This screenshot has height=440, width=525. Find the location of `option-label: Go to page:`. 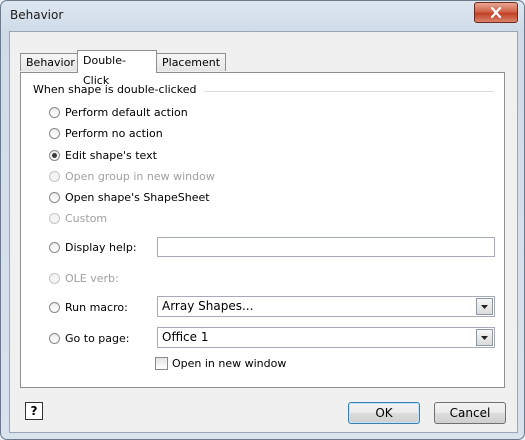

option-label: Go to page: is located at coordinates (97, 338).